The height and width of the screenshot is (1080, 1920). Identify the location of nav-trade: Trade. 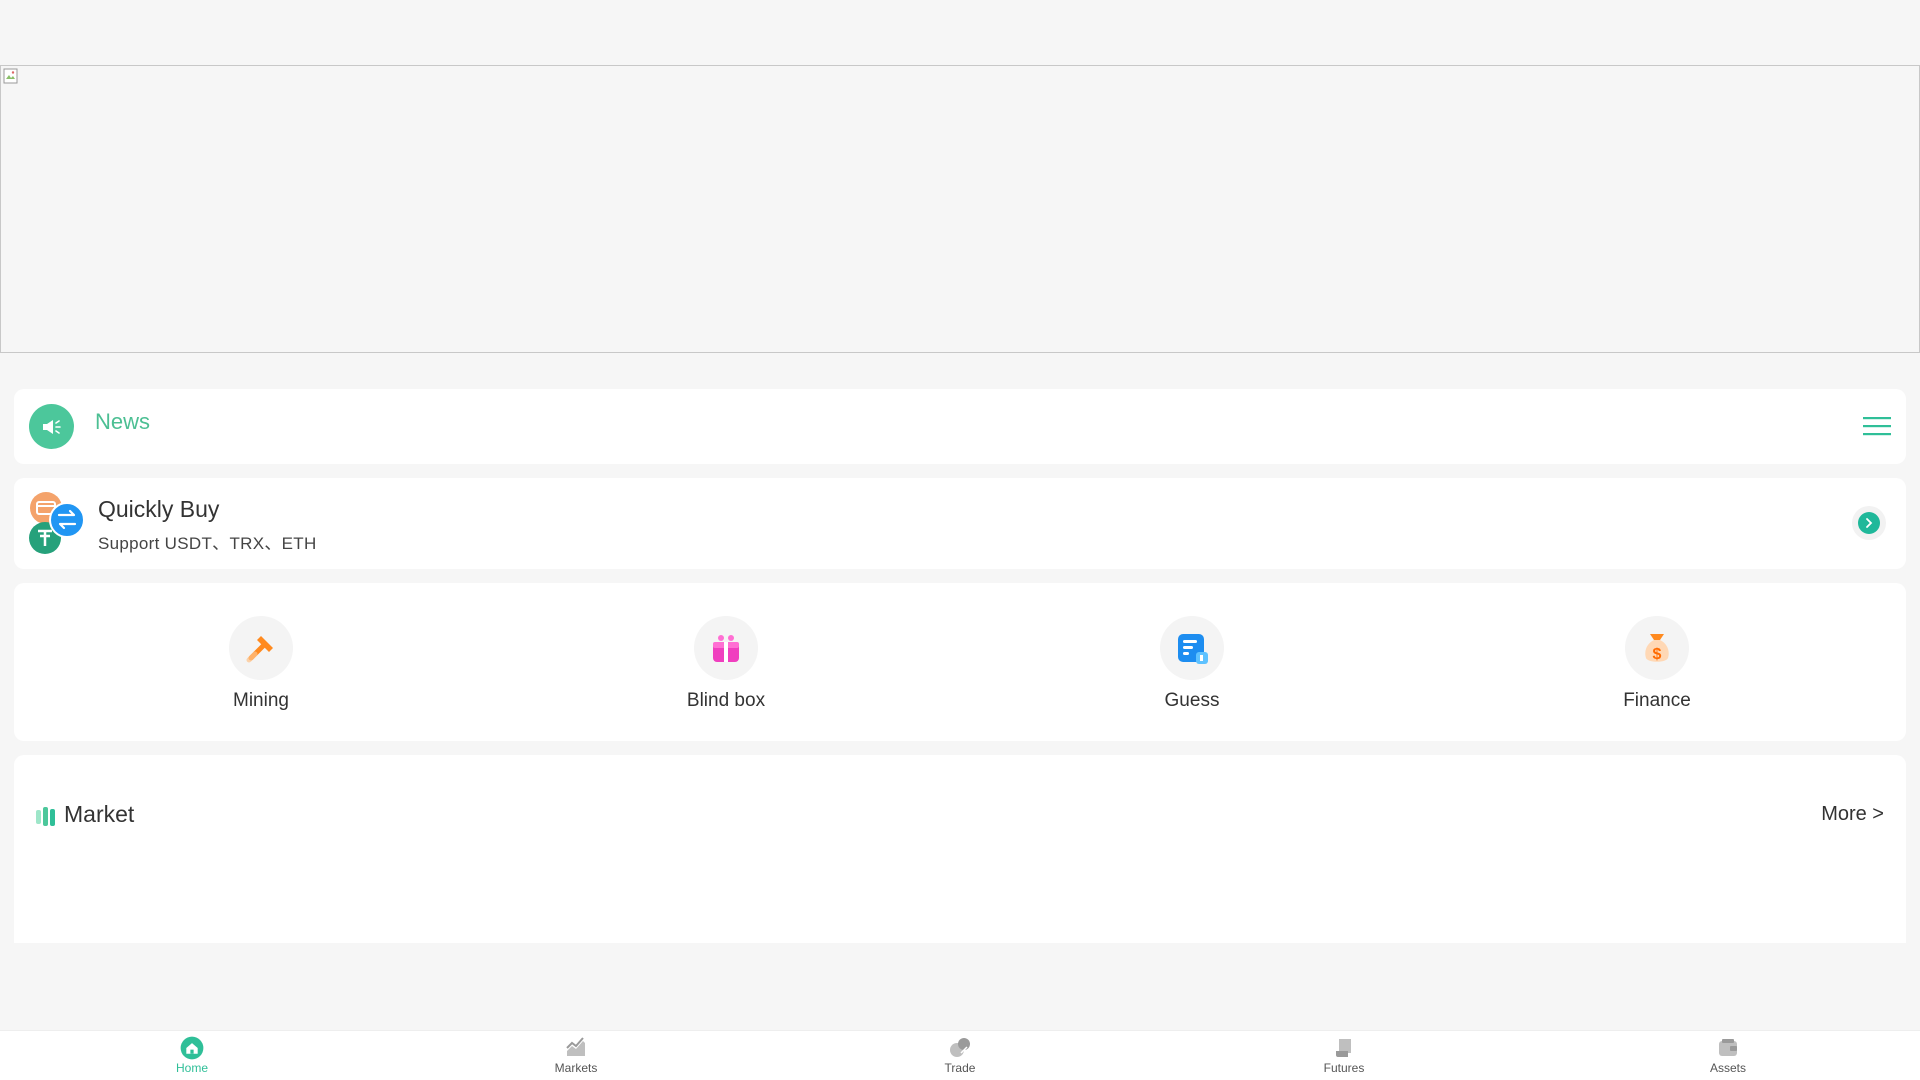
(960, 1055).